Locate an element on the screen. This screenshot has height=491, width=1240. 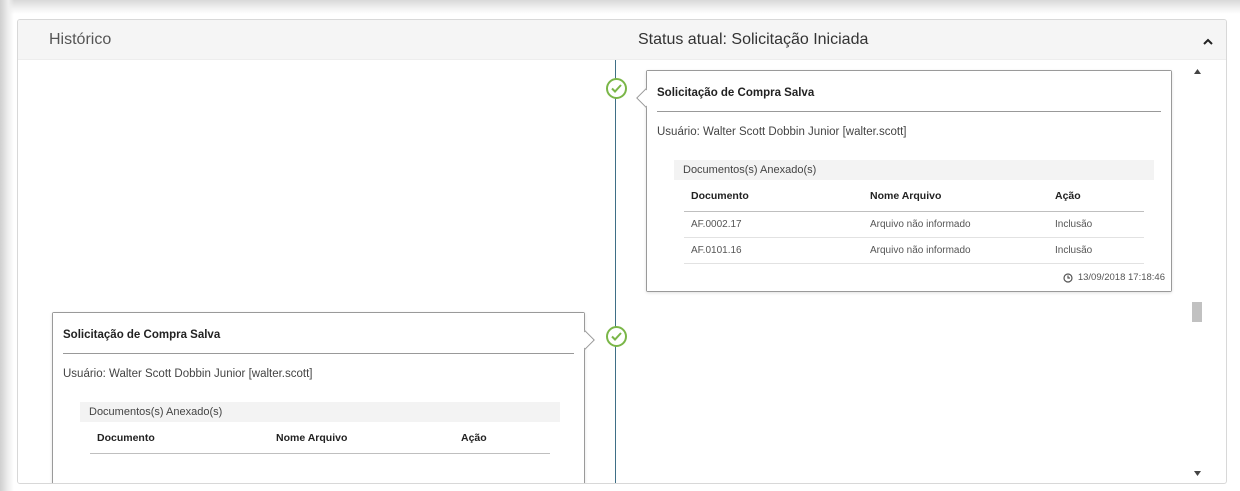
collapse-button is located at coordinates (1208, 41).